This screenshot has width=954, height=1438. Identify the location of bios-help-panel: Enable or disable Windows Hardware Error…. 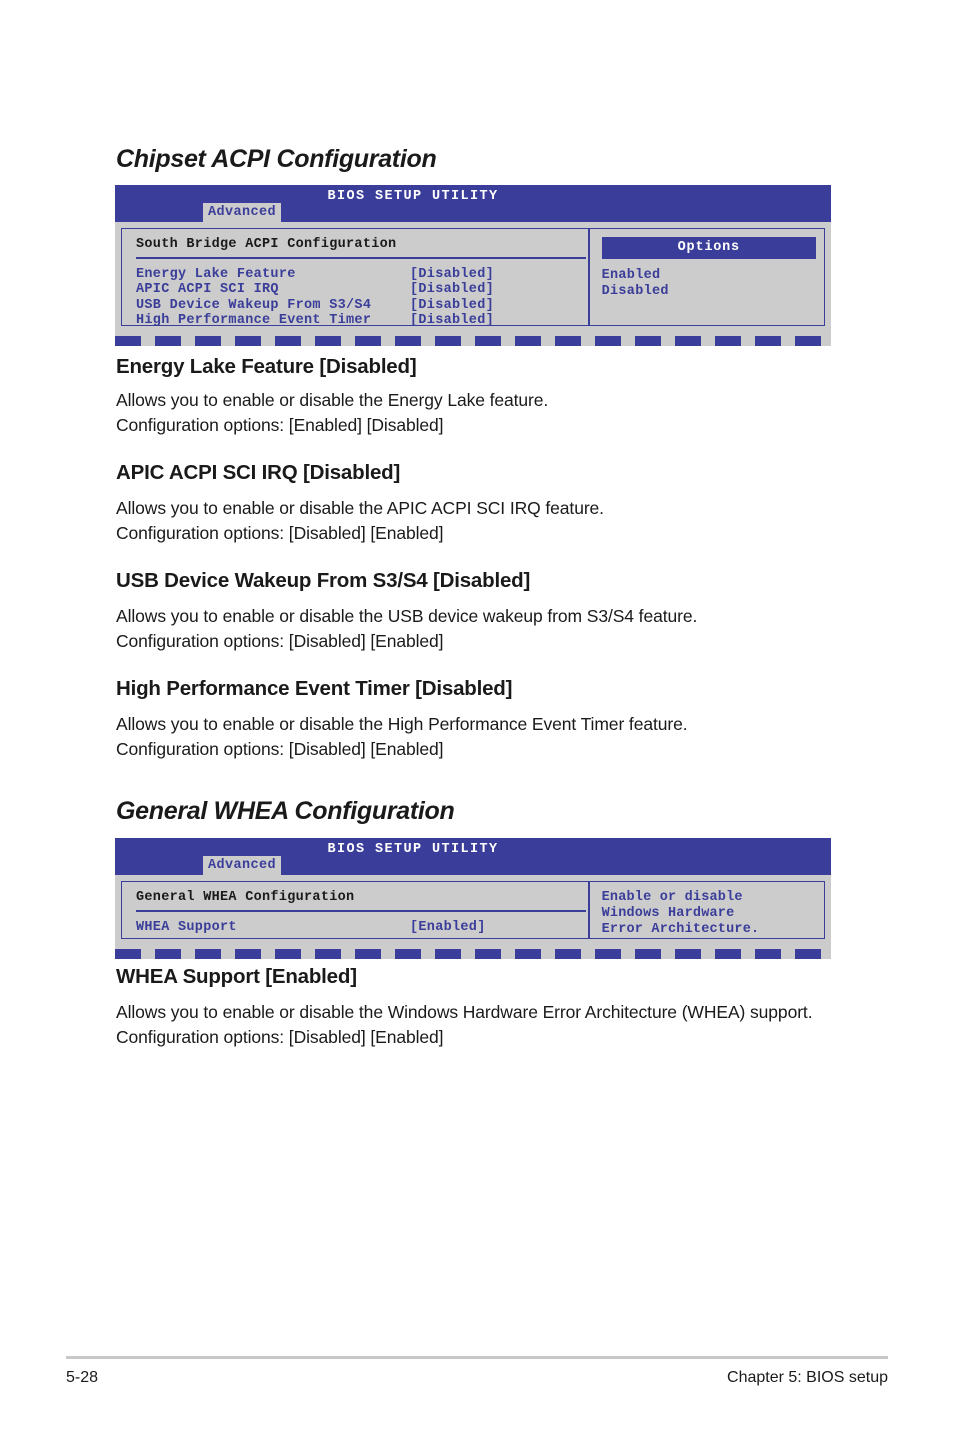
(707, 910).